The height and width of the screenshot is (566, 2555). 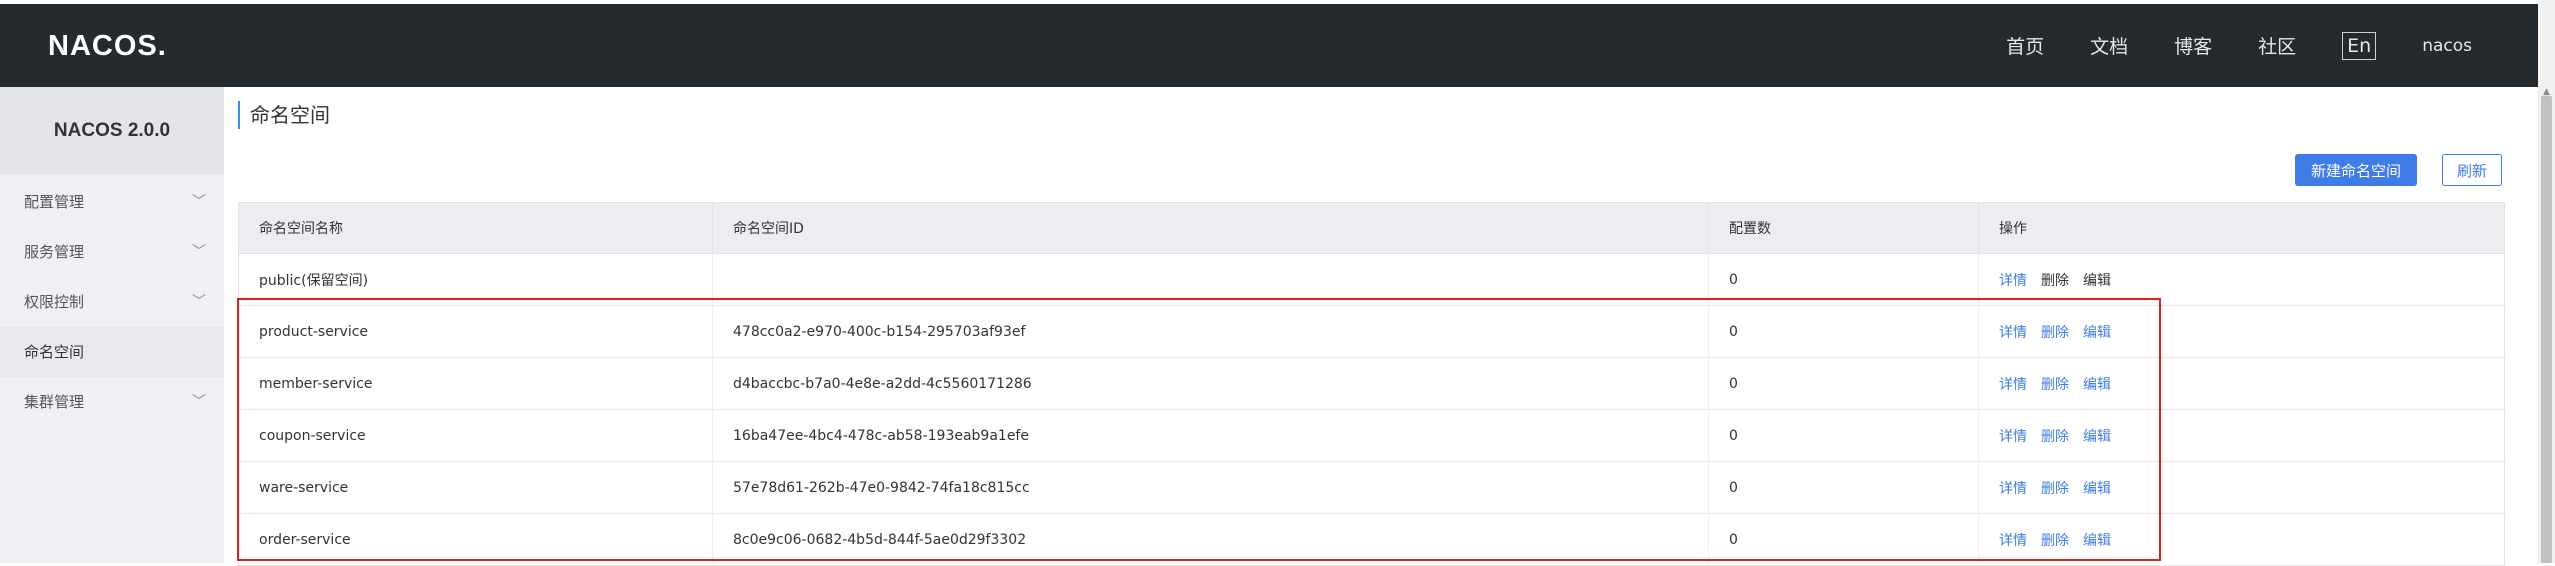 I want to click on sidebar-item-label: 服务管理, so click(x=54, y=252).